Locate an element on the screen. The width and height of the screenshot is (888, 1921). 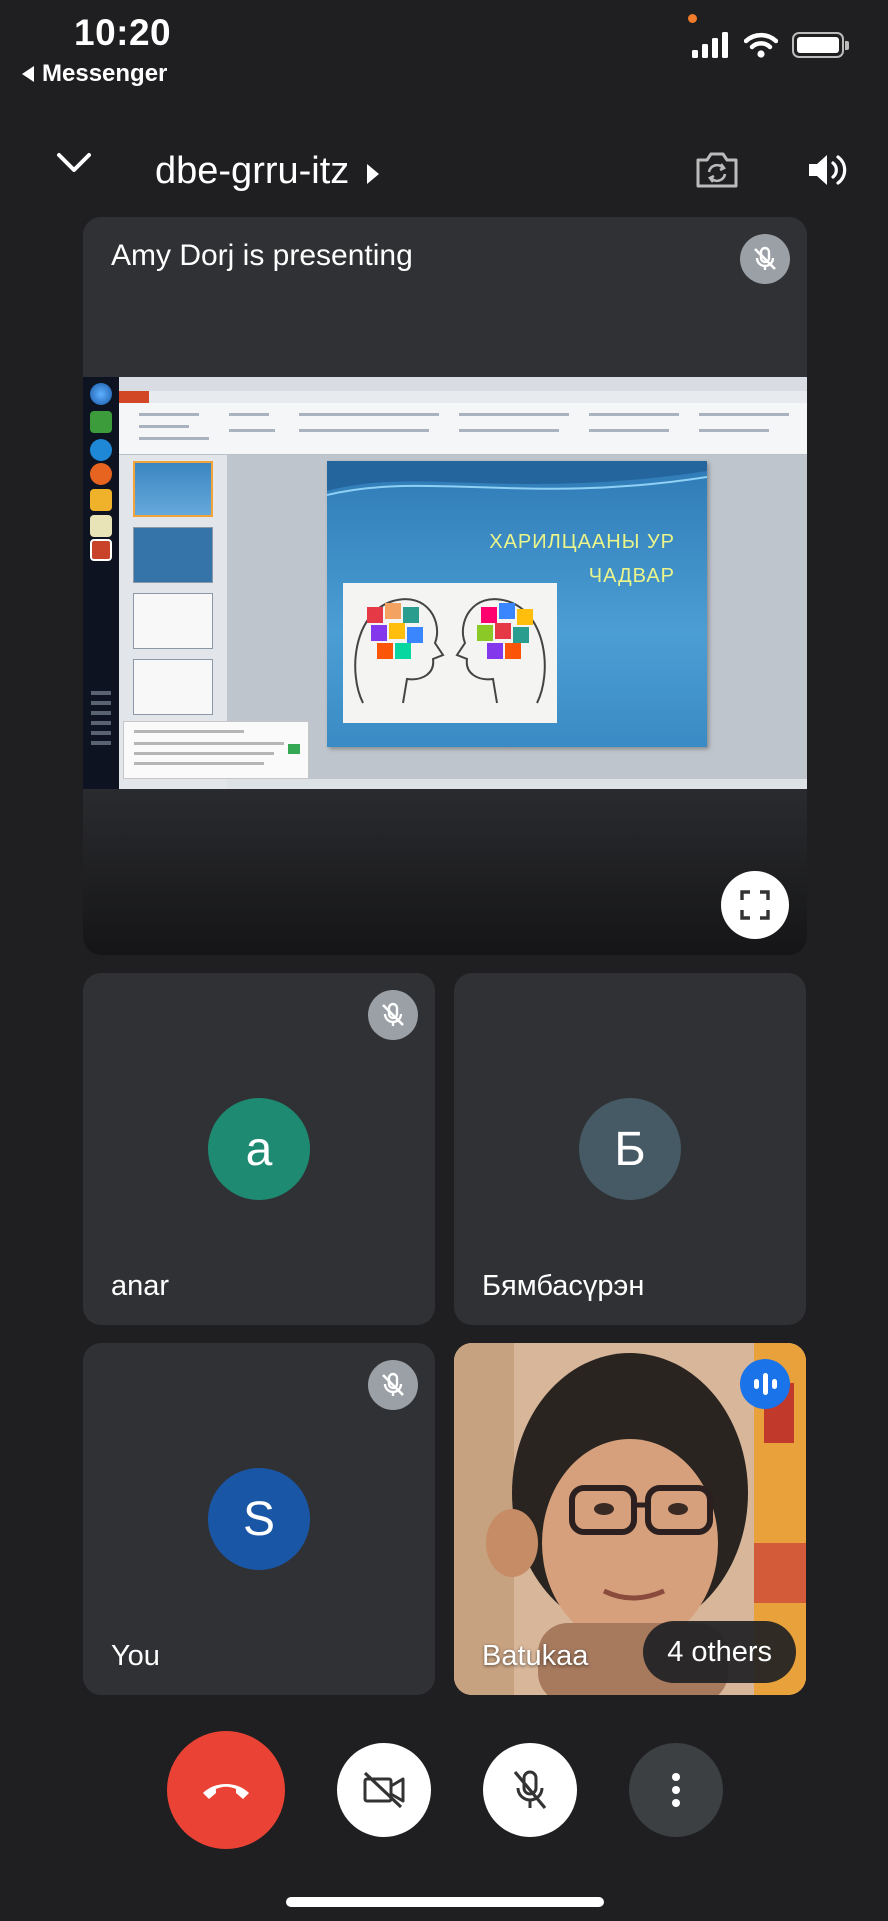
wifi-icon is located at coordinates (761, 45).